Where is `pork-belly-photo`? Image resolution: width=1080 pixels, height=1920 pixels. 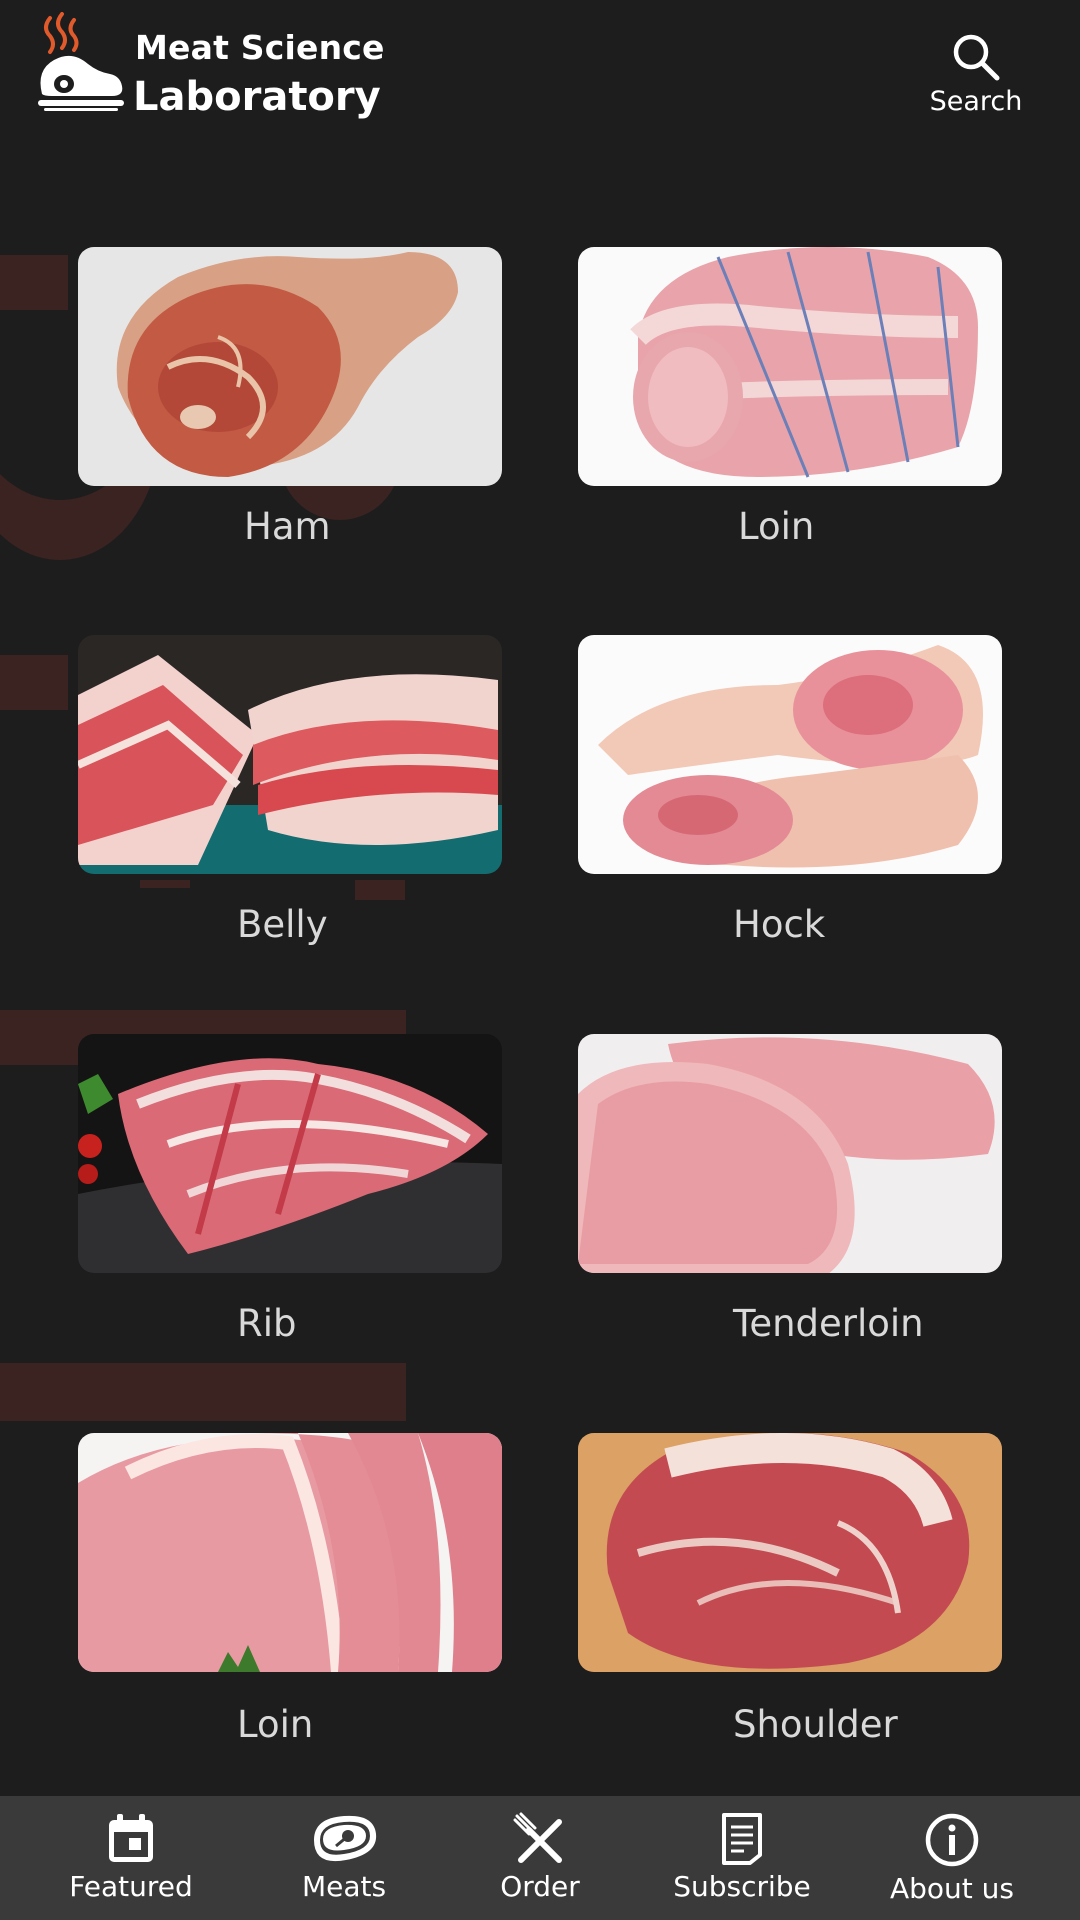
pork-belly-photo is located at coordinates (290, 754).